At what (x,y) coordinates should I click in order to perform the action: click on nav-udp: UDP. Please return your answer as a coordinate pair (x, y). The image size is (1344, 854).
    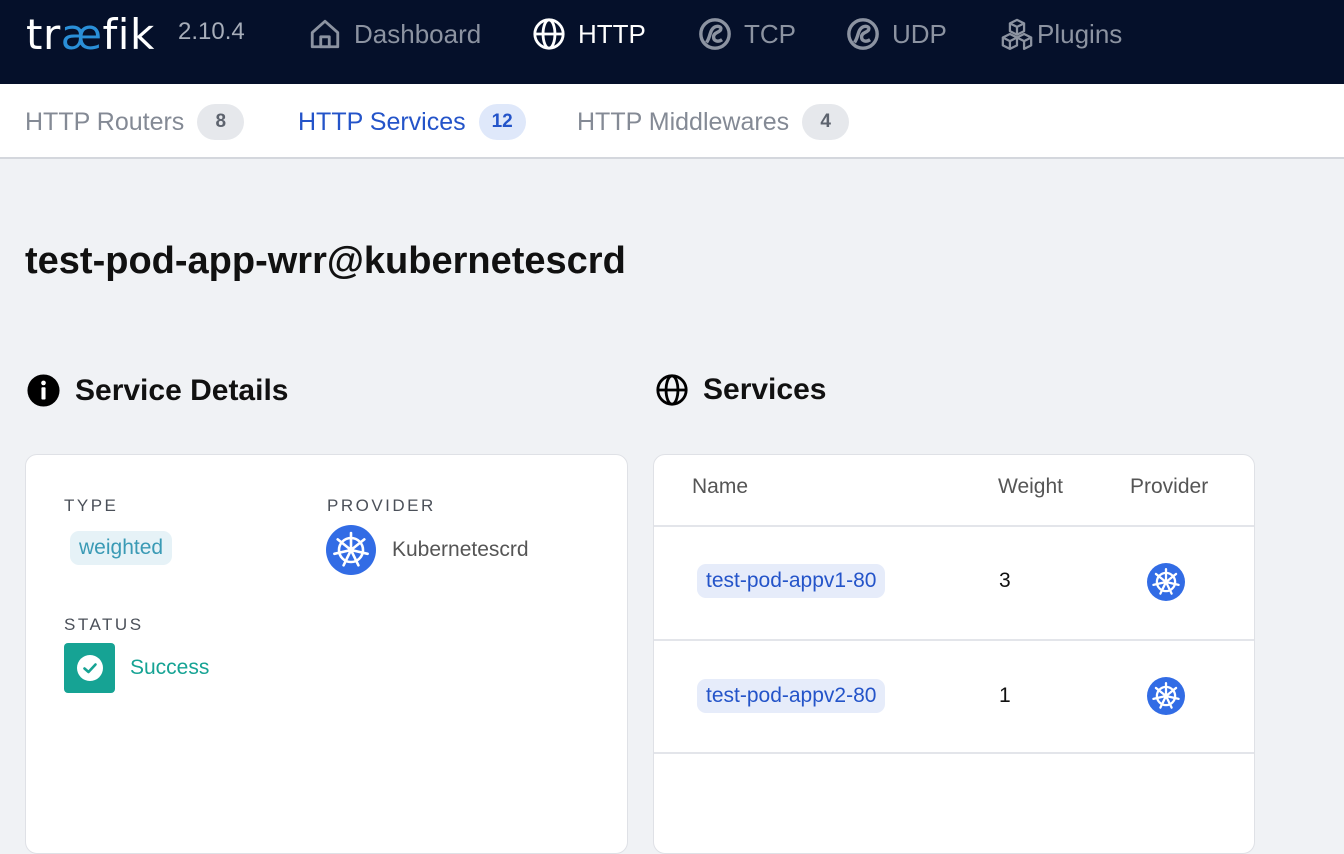
    Looking at the image, I should click on (896, 34).